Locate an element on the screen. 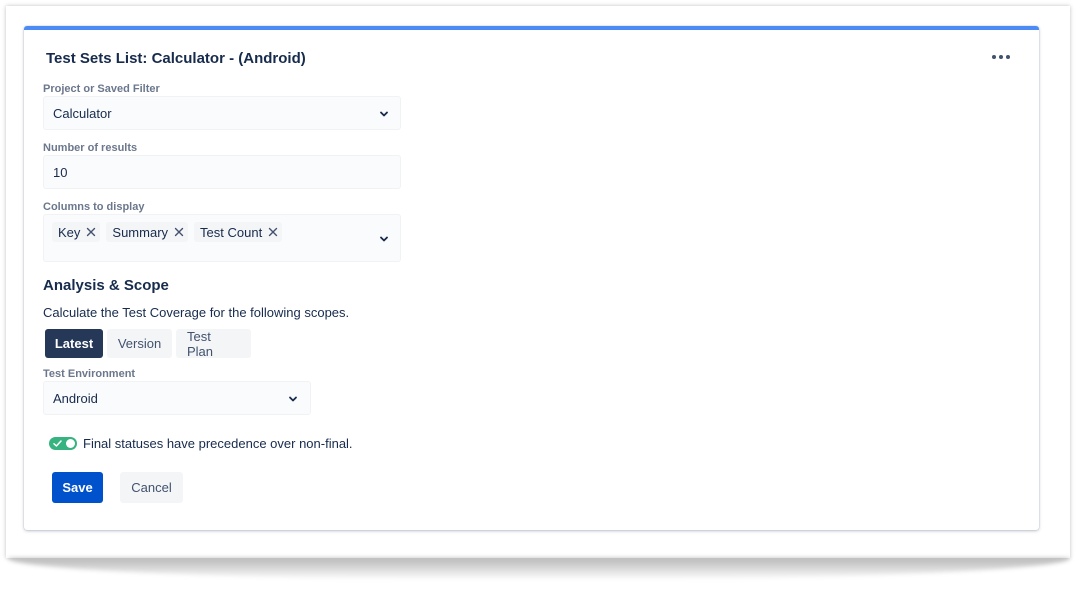 This screenshot has height=589, width=1083. final-status-toggle is located at coordinates (63, 443).